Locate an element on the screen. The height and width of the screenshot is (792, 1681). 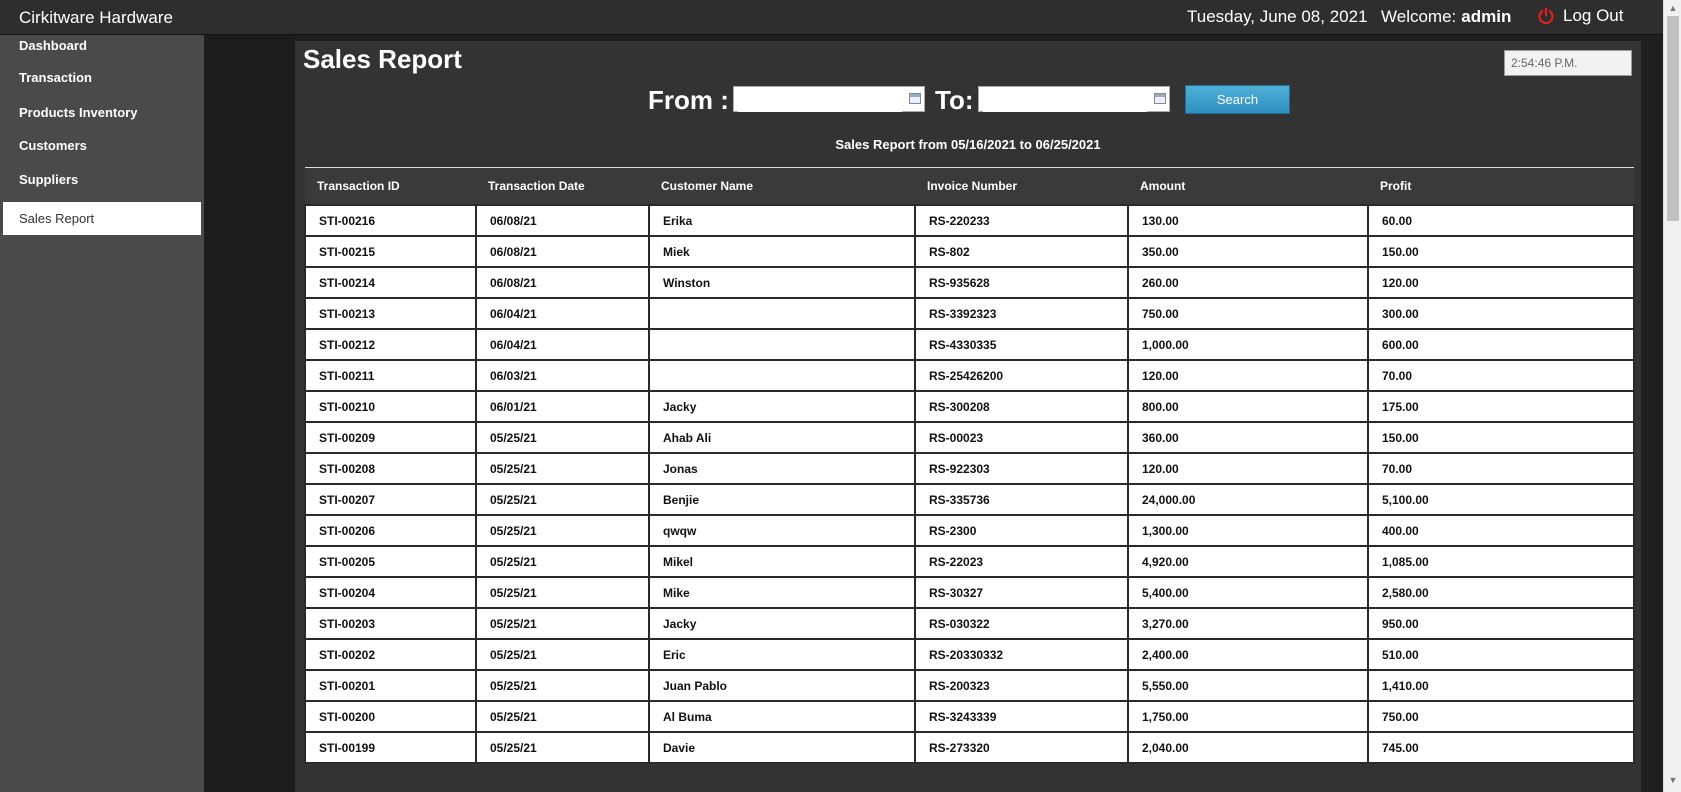
from-date-field is located at coordinates (829, 99).